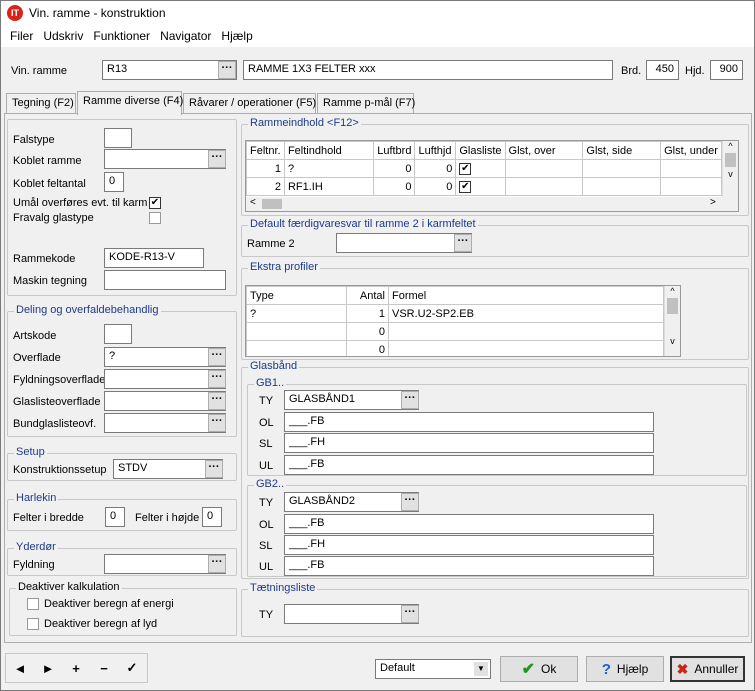 The height and width of the screenshot is (691, 755). What do you see at coordinates (625, 669) in the screenshot?
I see `help-button: ? Hjælp` at bounding box center [625, 669].